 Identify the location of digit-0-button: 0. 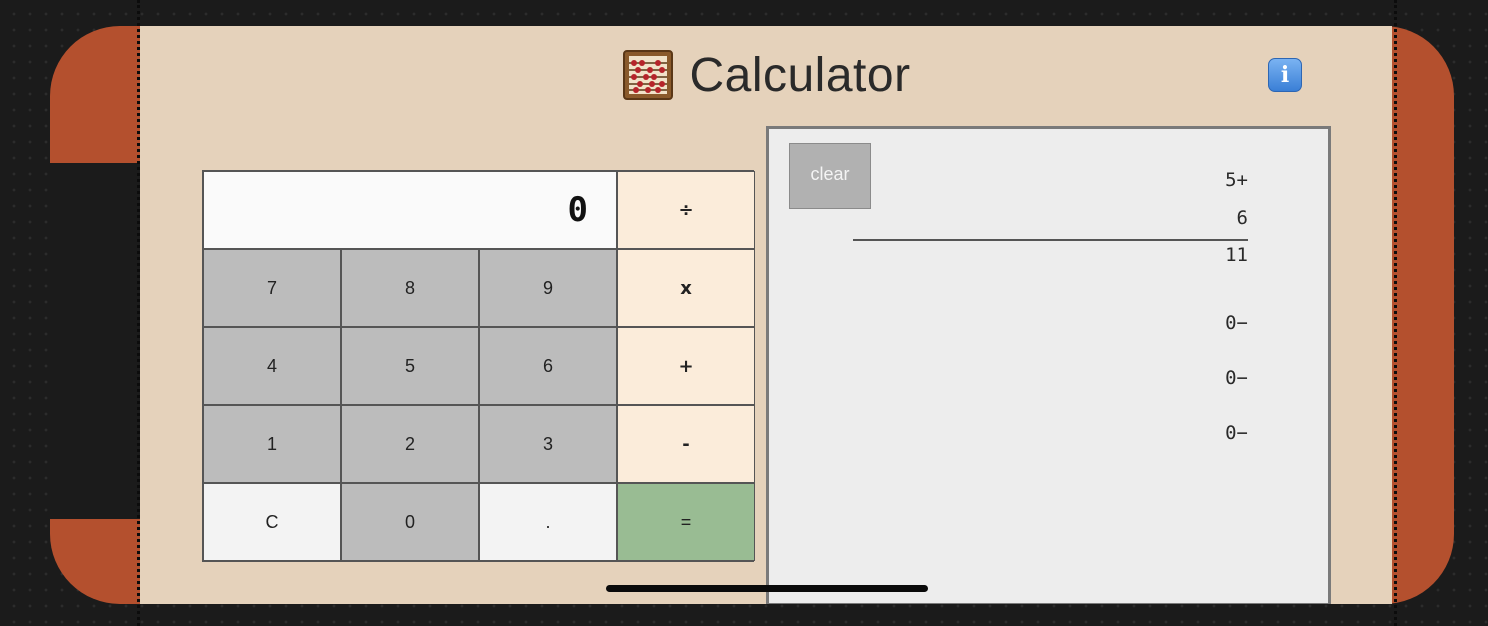
(410, 522).